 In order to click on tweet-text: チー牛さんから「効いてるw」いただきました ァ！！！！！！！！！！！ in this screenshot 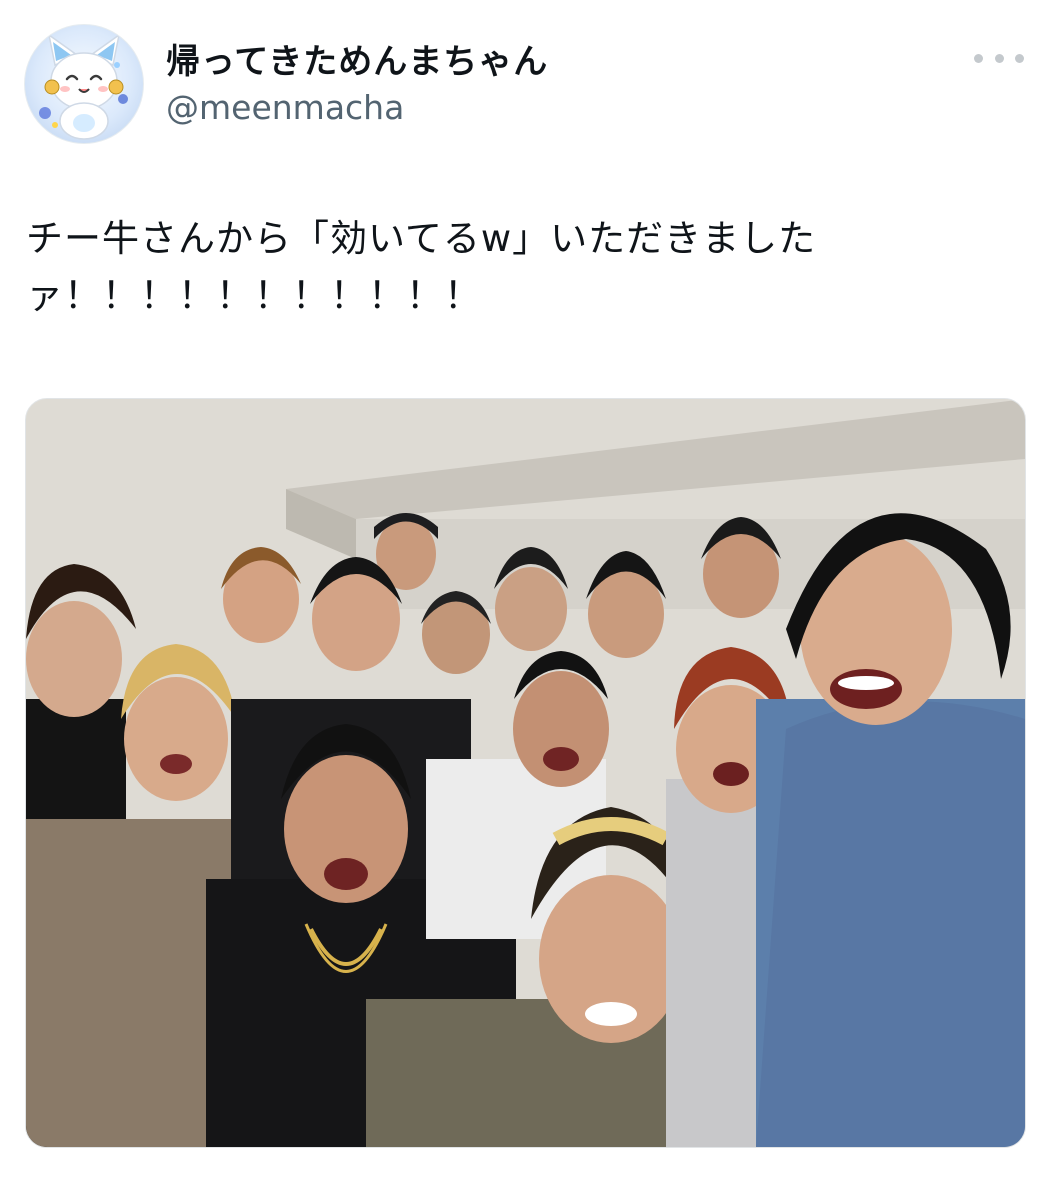, I will do `click(521, 267)`.